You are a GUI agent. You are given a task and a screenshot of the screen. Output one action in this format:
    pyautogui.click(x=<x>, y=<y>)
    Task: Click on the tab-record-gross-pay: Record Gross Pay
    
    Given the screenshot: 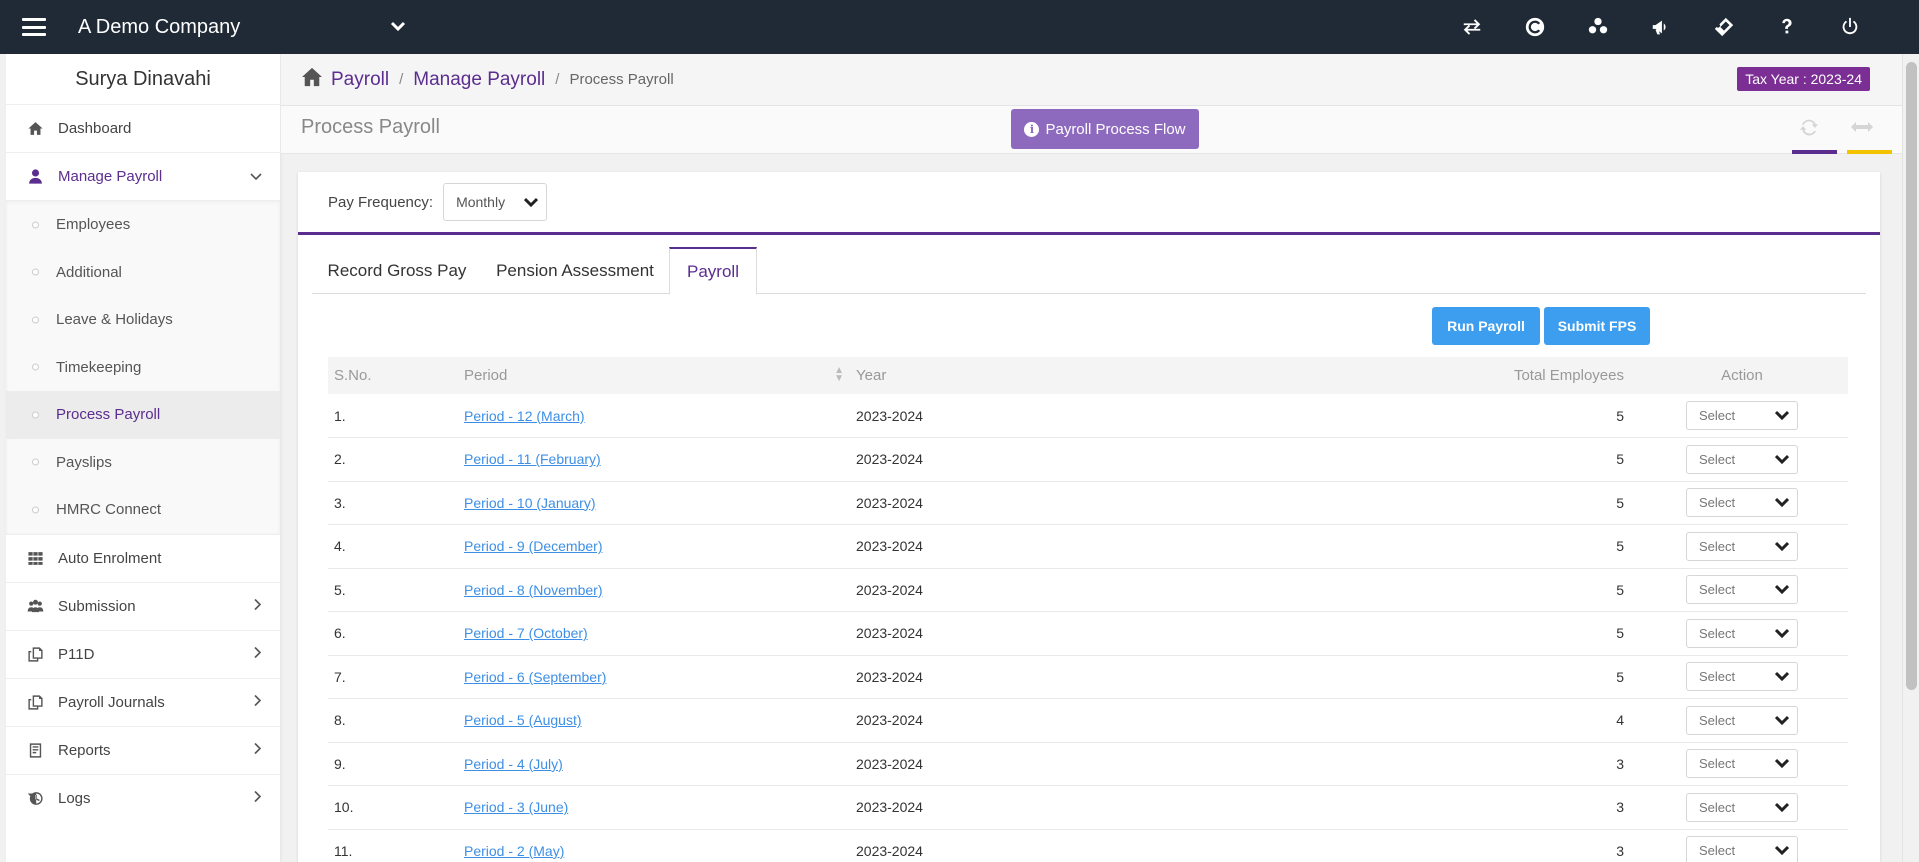 What is the action you would take?
    pyautogui.click(x=397, y=270)
    